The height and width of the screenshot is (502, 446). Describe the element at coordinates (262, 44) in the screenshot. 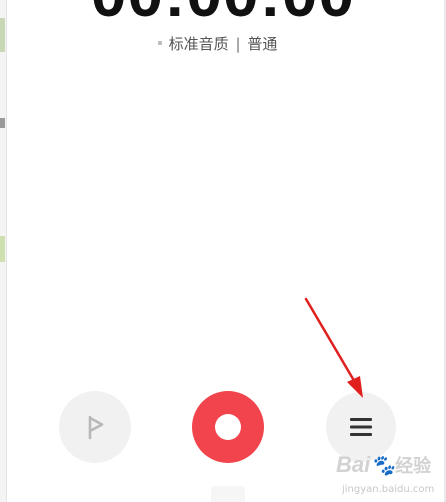

I see `quality-format: 普通` at that location.